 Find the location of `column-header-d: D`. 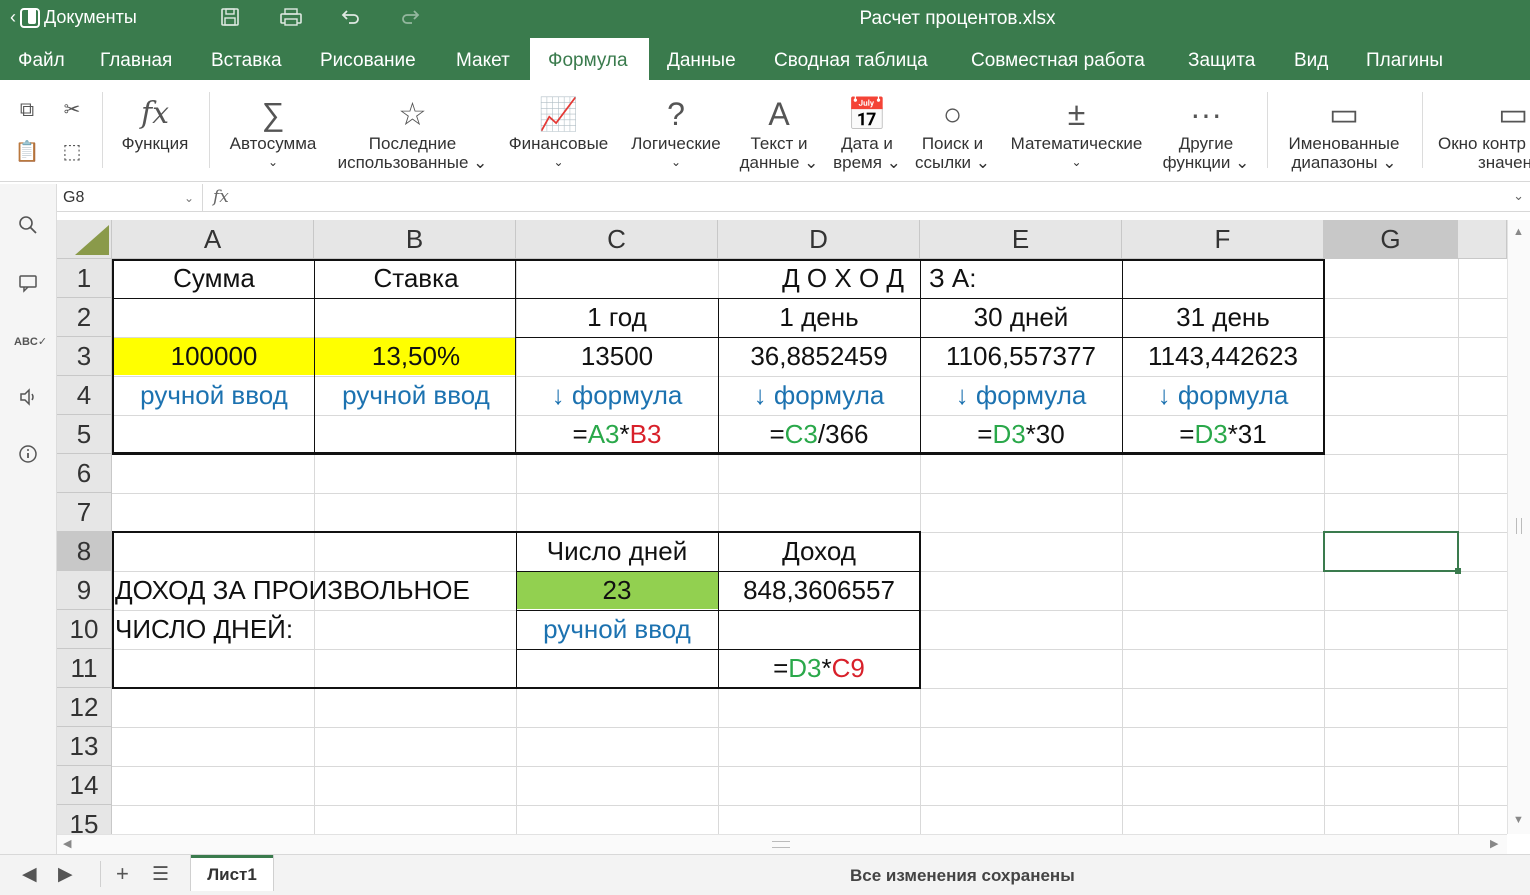

column-header-d: D is located at coordinates (819, 239).